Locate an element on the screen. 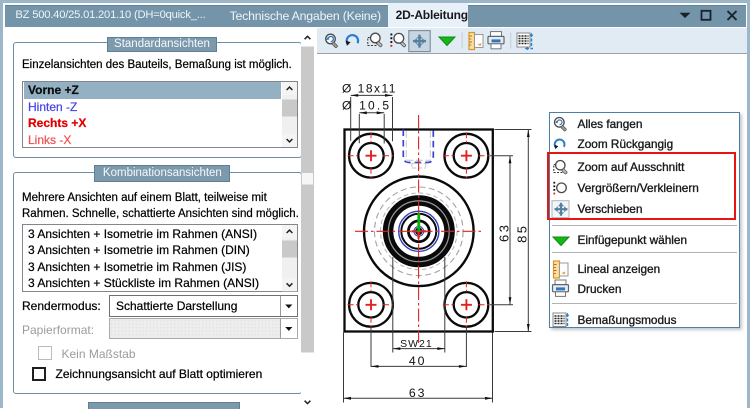 The height and width of the screenshot is (409, 750). svg-text: Ø 10.5 is located at coordinates (366, 105).